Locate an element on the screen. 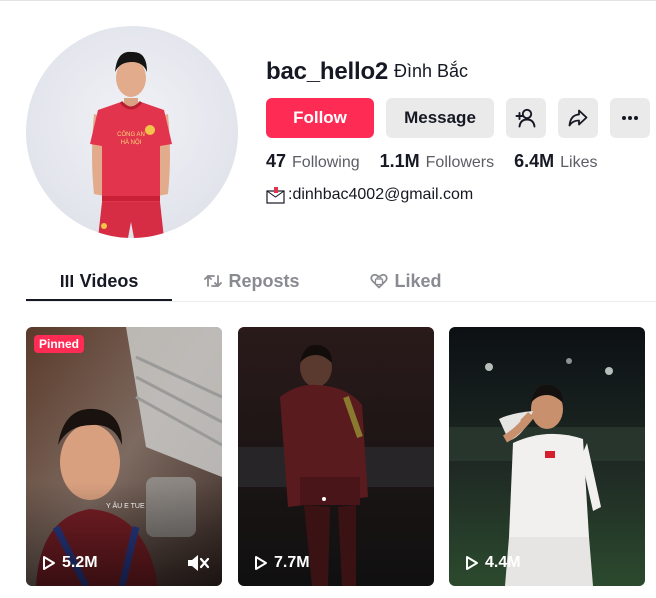 The image size is (656, 598). nickname: Đình Bắc is located at coordinates (431, 71).